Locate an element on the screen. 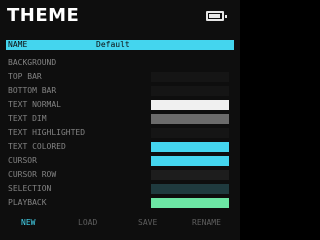 The width and height of the screenshot is (320, 240). text-colored-swatch is located at coordinates (190, 147).